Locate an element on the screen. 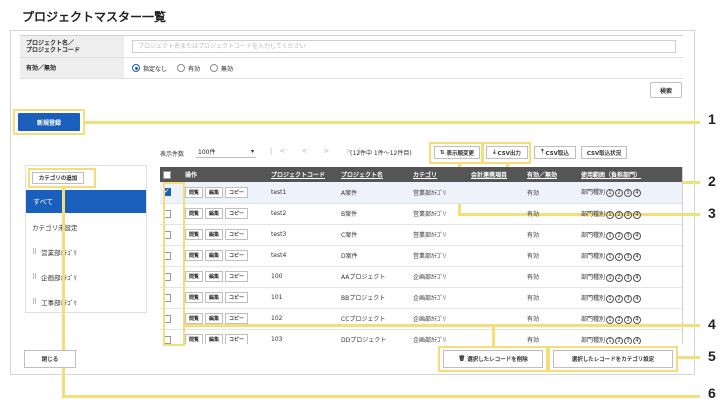 The image size is (728, 414). select-all-cell is located at coordinates (171, 174).